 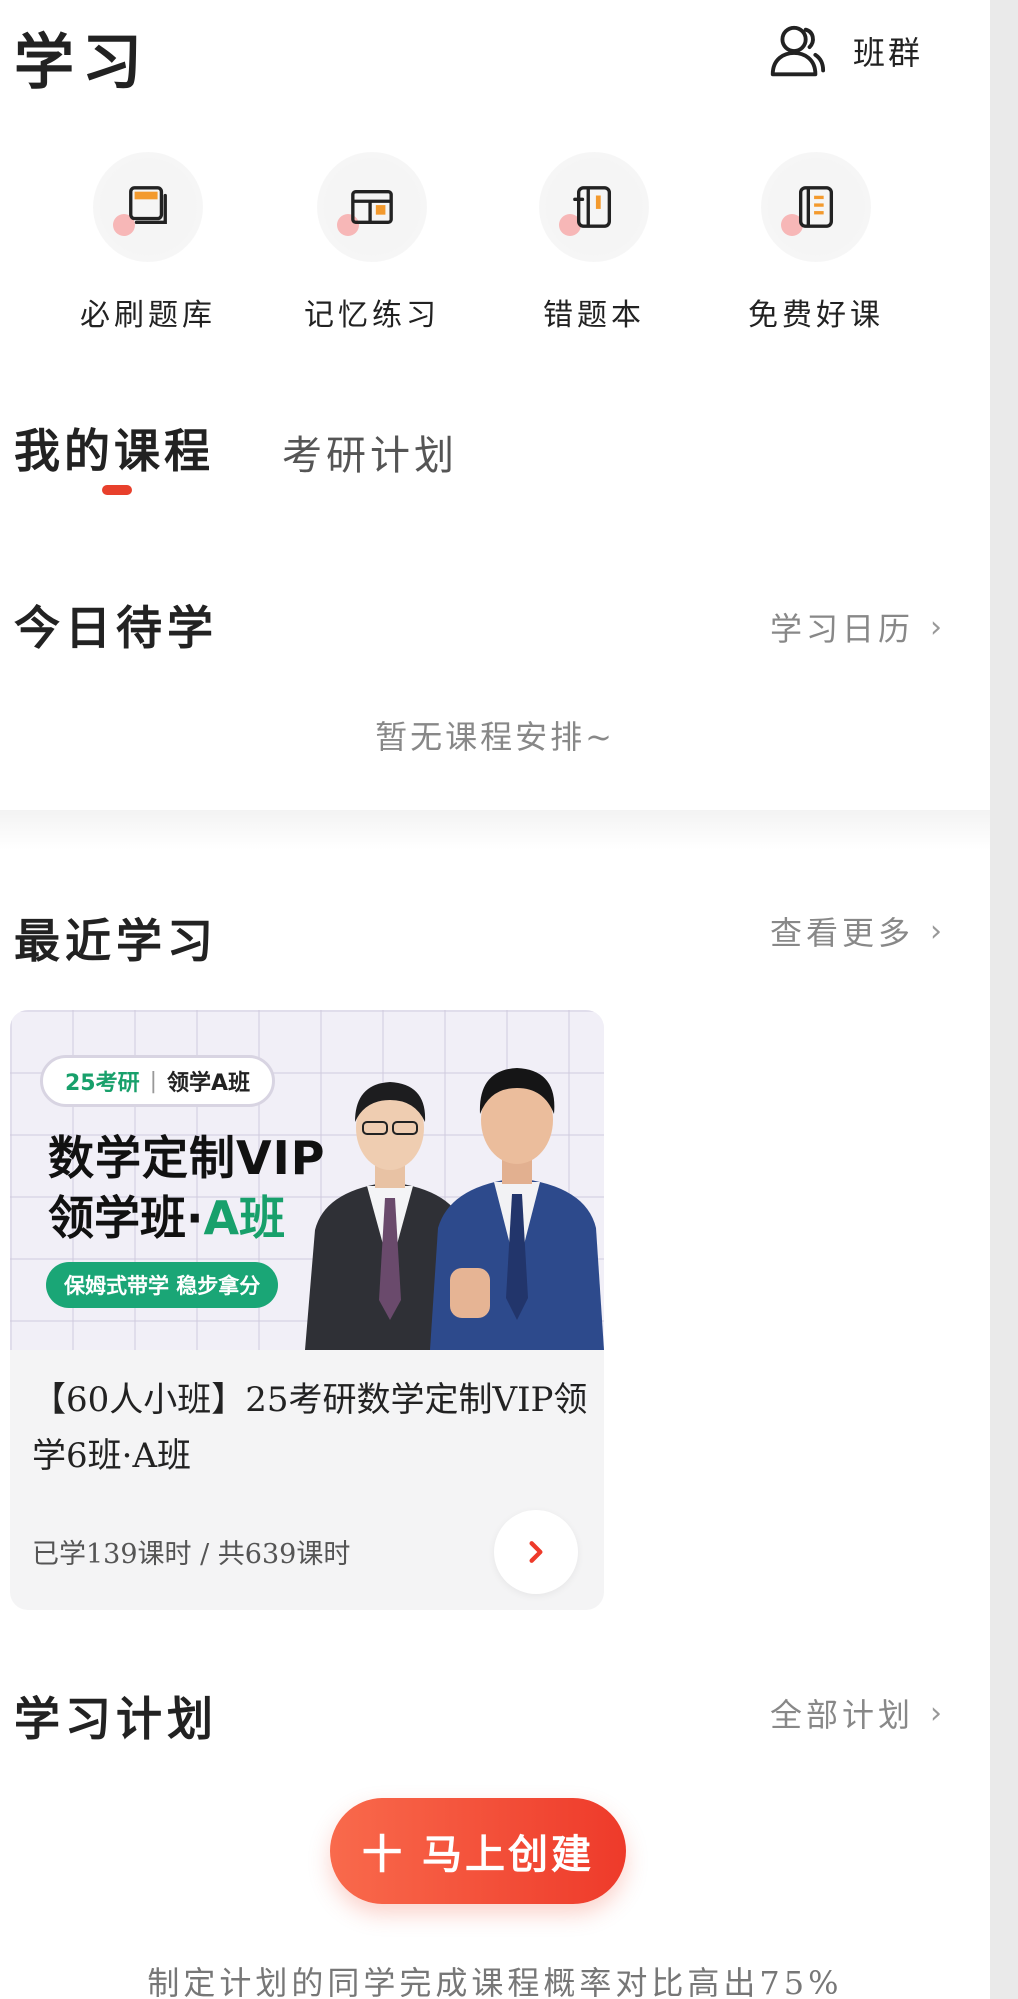 I want to click on study-calendar-link: 学习日历 ›, so click(x=858, y=627).